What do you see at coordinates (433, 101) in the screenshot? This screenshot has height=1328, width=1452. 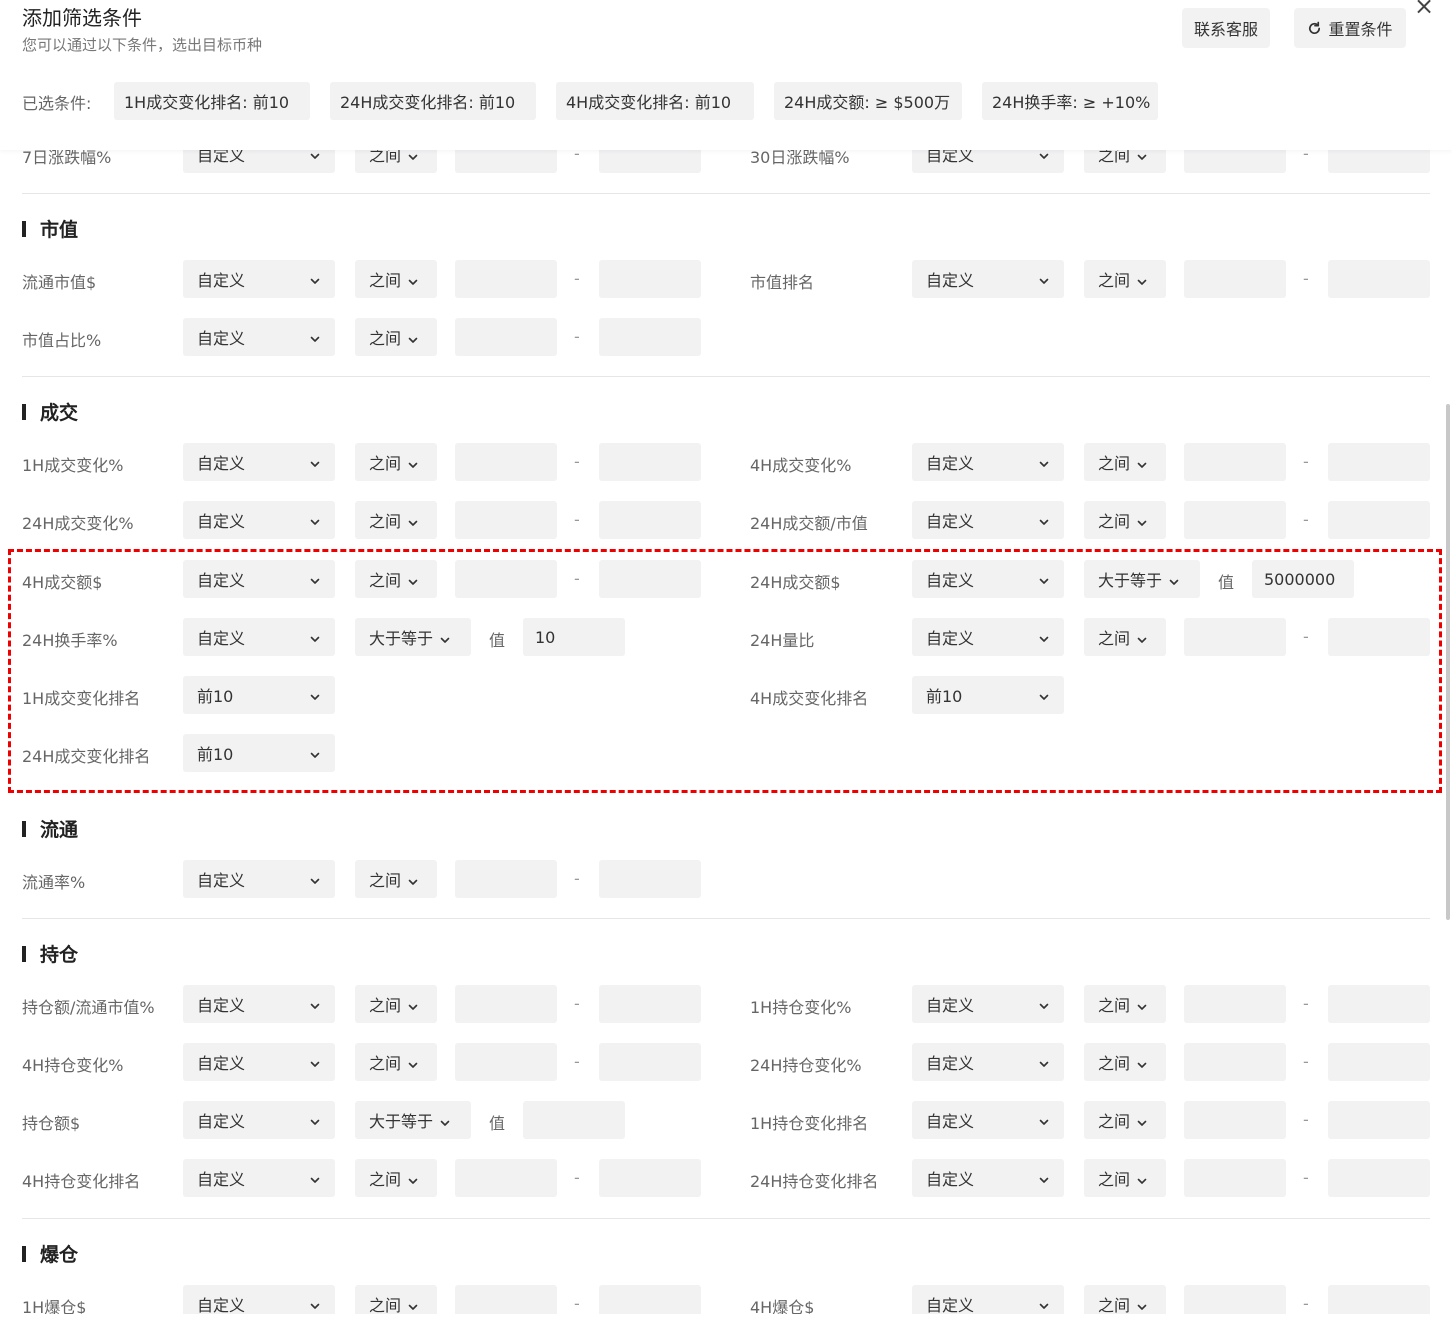 I see `selected-chip: 24H成交变化排名: 前10` at bounding box center [433, 101].